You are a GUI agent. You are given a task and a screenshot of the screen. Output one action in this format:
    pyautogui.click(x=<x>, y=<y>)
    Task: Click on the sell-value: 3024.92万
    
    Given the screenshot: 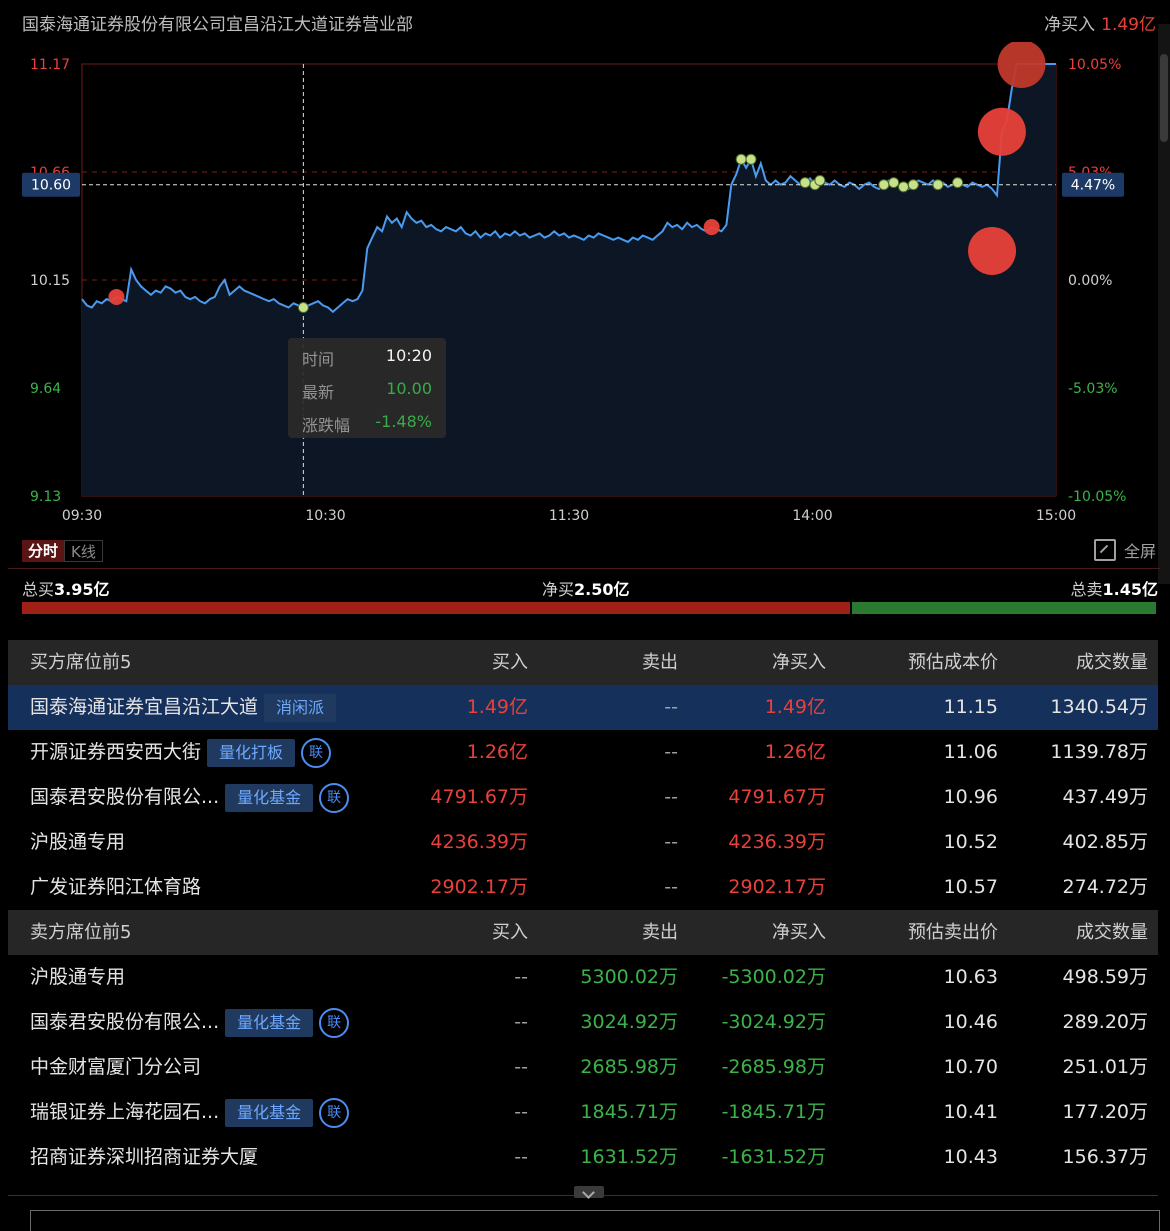 What is the action you would take?
    pyautogui.click(x=629, y=1022)
    